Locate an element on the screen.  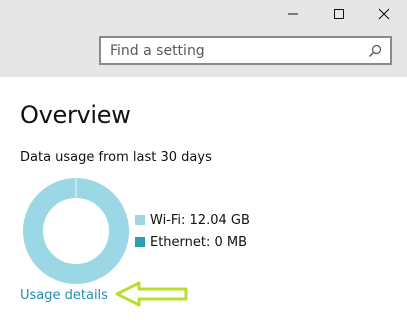
maximize-button is located at coordinates (339, 13).